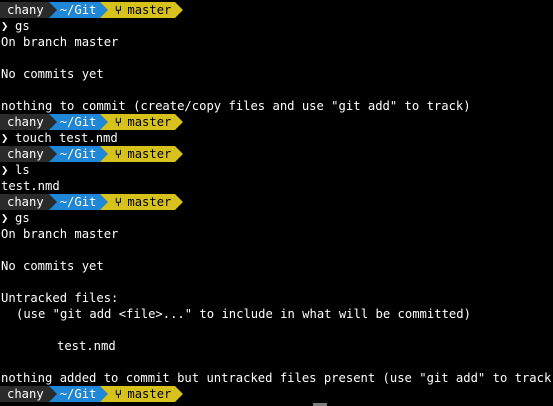  What do you see at coordinates (276, 170) in the screenshot?
I see `command-line: ❯ ls` at bounding box center [276, 170].